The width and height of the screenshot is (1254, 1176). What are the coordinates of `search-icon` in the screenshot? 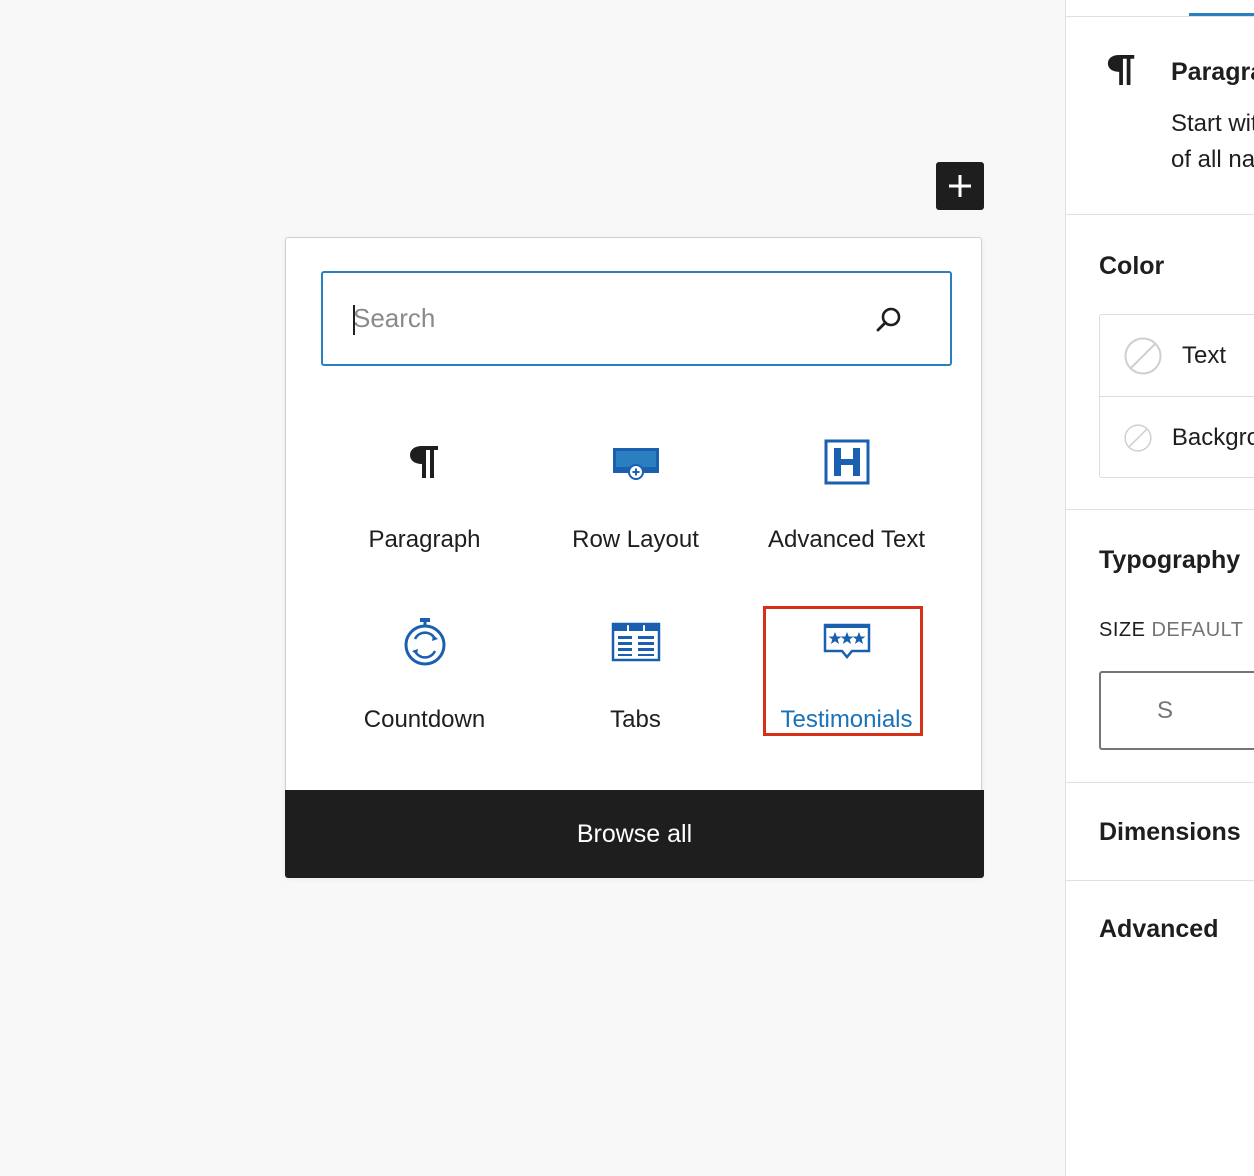 It's located at (889, 320).